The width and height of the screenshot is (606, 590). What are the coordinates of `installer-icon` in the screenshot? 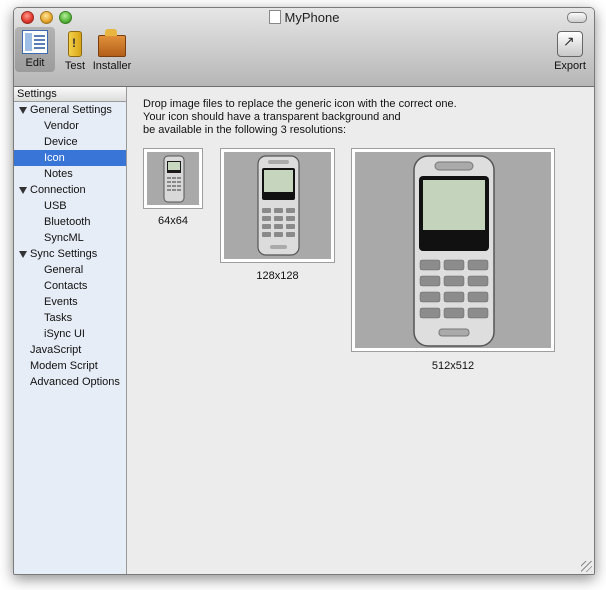 It's located at (112, 43).